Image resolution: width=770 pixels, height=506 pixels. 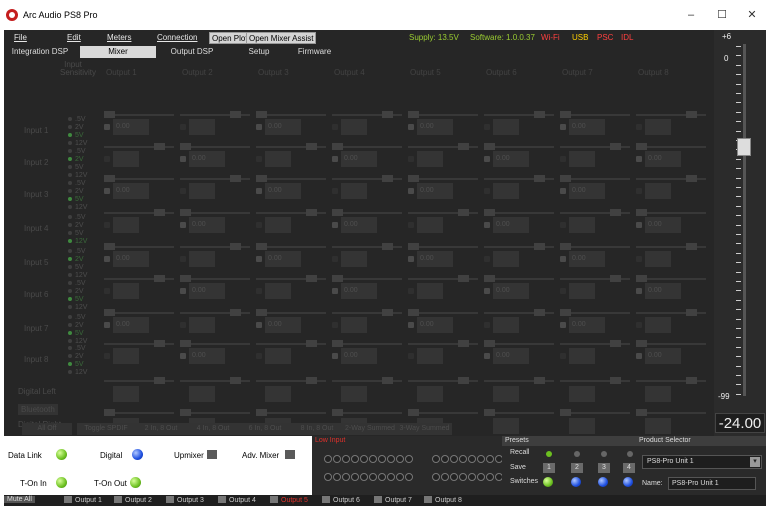 I want to click on output-mute-4: Output 4, so click(x=237, y=500).